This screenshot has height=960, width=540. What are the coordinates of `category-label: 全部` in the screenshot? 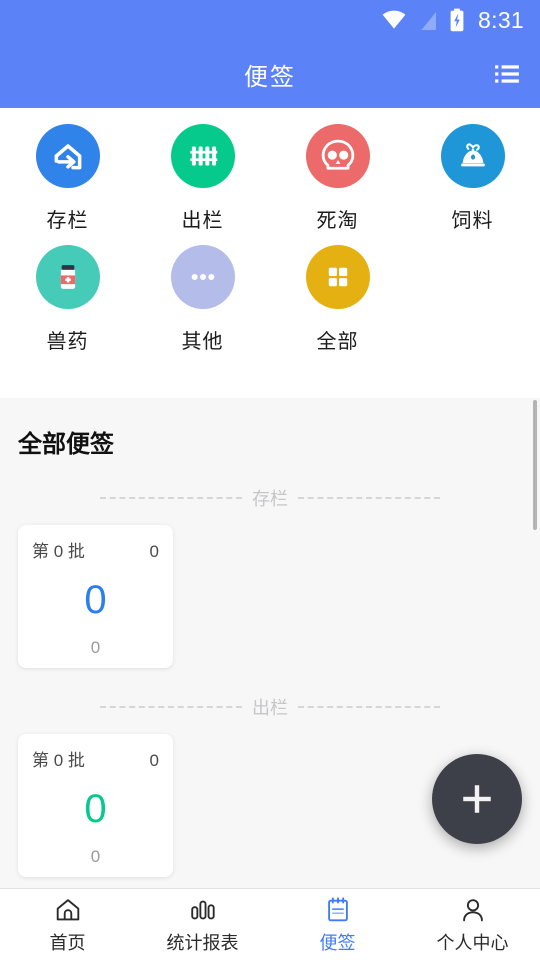 It's located at (337, 342).